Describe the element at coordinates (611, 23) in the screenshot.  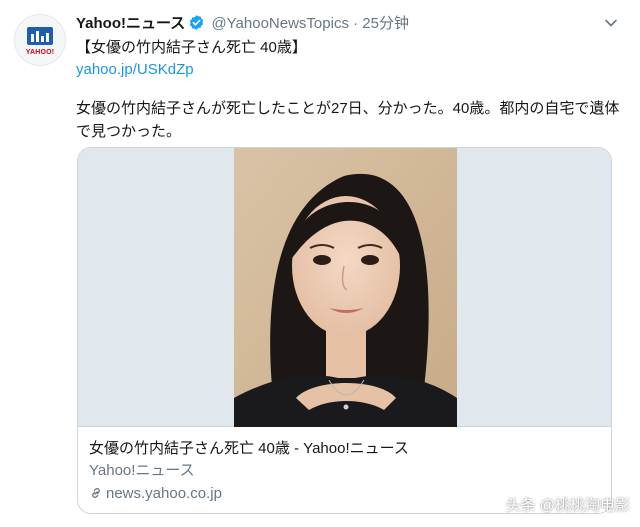
I see `chevron-down-icon` at that location.